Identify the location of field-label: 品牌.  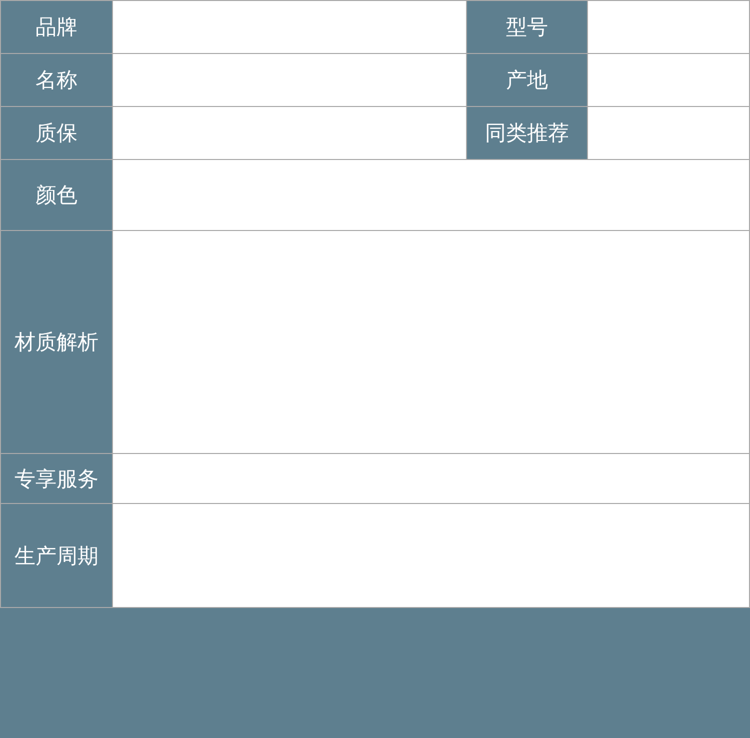
(56, 27).